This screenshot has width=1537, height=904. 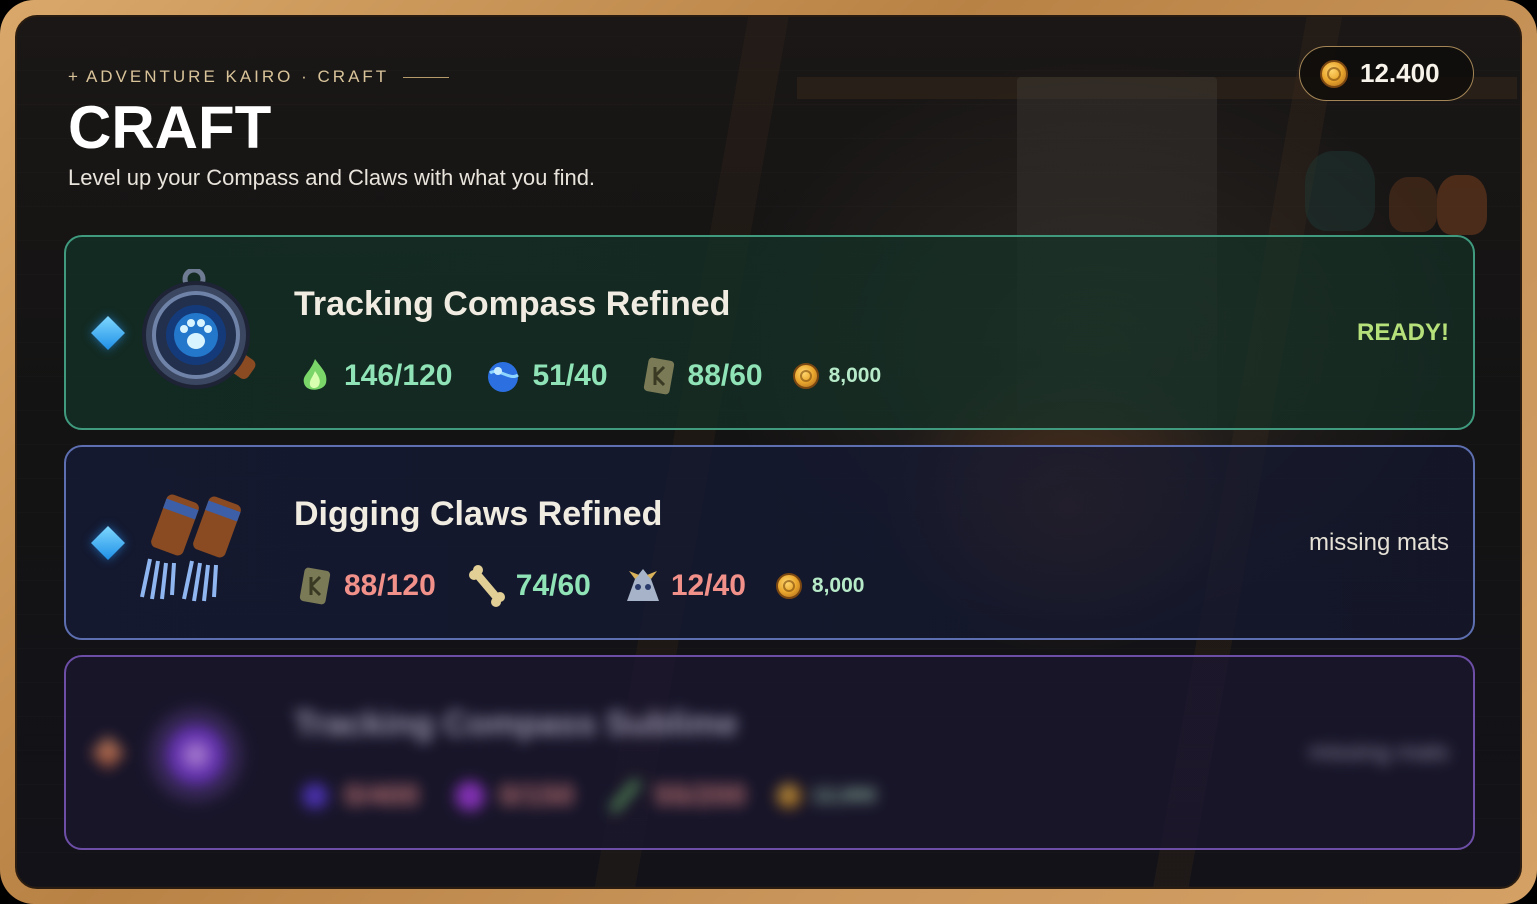 What do you see at coordinates (1400, 73) in the screenshot?
I see `coin-amount: 12.400` at bounding box center [1400, 73].